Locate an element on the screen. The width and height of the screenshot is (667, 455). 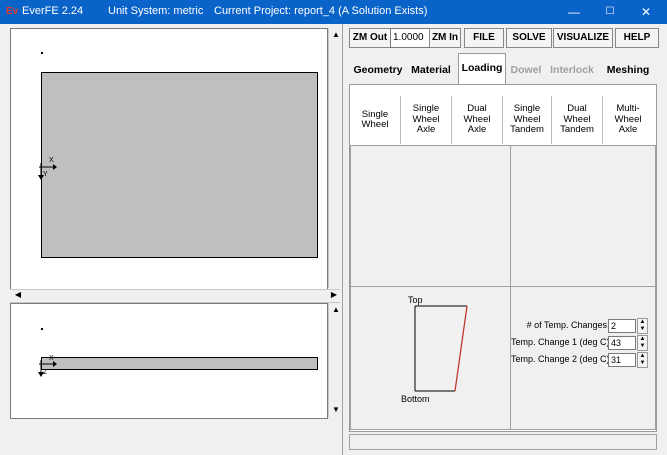
help-button: HELP is located at coordinates (637, 38).